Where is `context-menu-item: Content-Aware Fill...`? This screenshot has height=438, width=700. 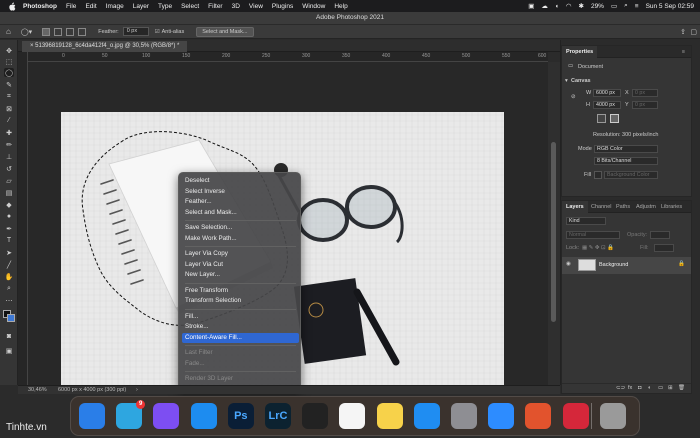 context-menu-item: Content-Aware Fill... is located at coordinates (240, 337).